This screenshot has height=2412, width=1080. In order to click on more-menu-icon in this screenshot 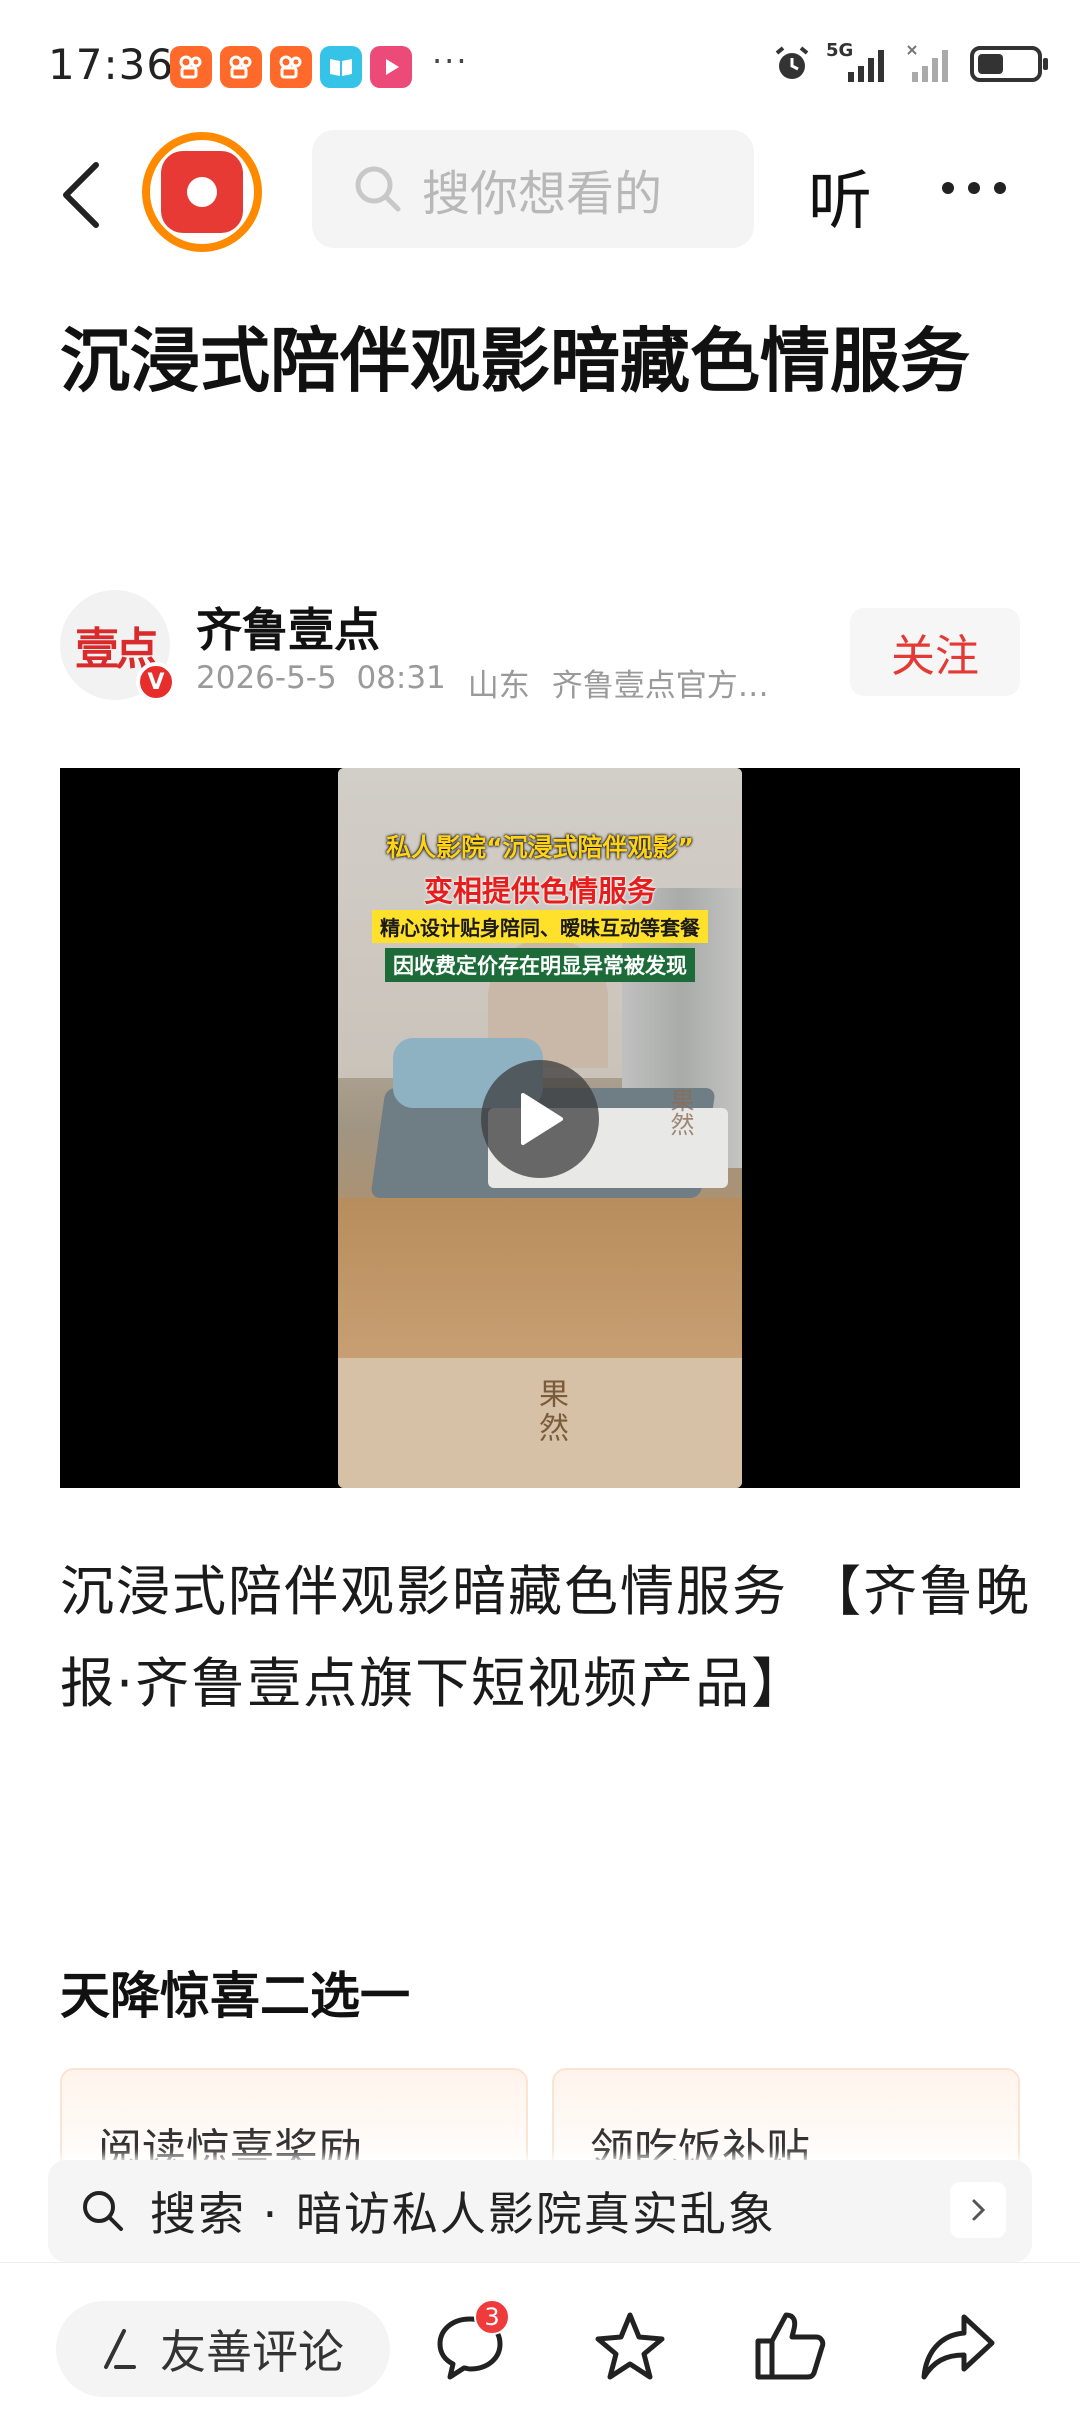, I will do `click(974, 188)`.